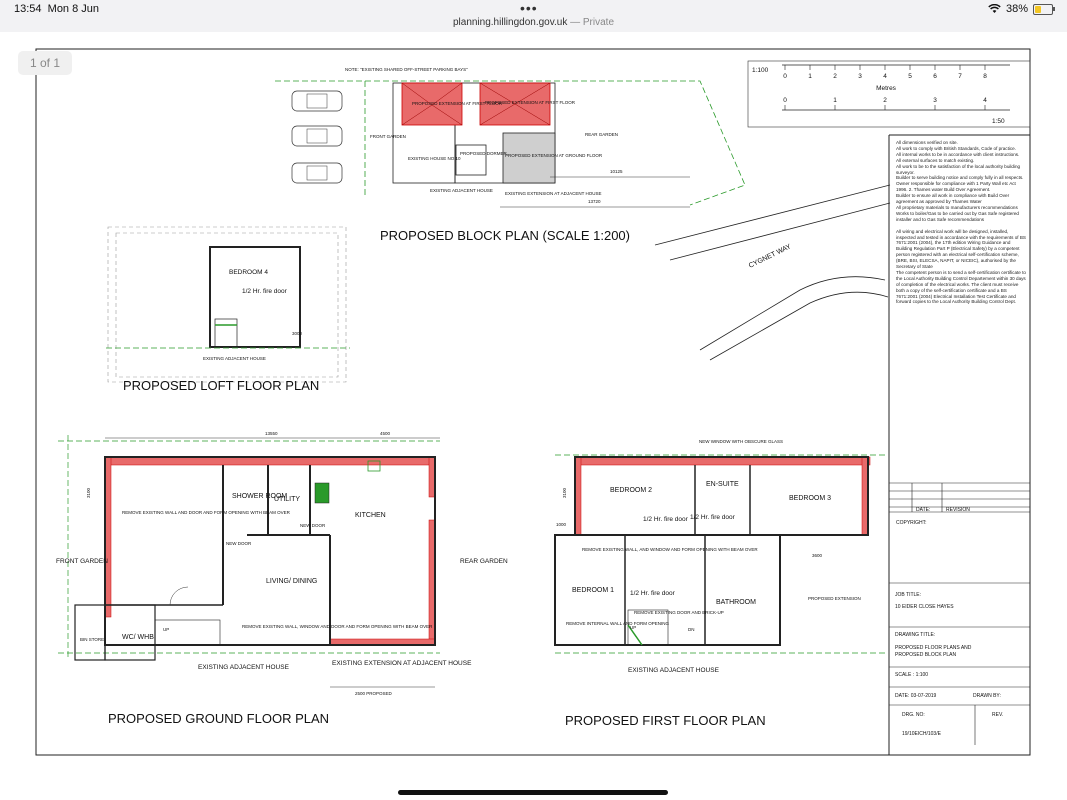 The image size is (1067, 800). What do you see at coordinates (564, 492) in the screenshot?
I see `first-dim-side: 3100` at bounding box center [564, 492].